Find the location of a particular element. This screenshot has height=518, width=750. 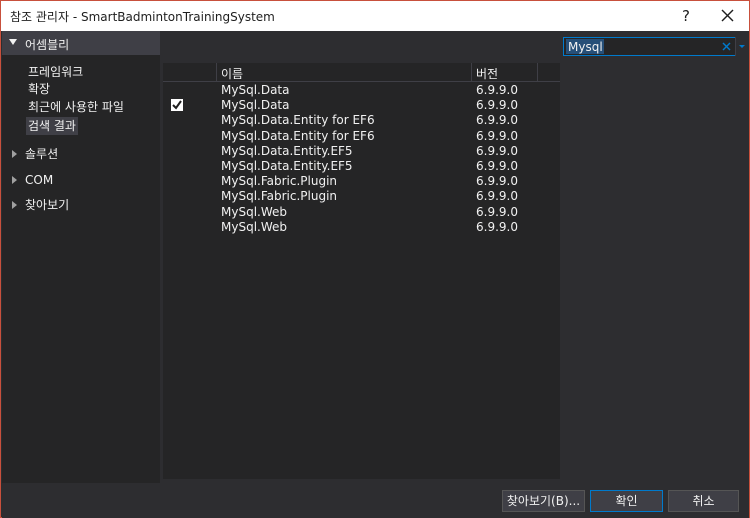

column-header-name: 이름 is located at coordinates (232, 73).